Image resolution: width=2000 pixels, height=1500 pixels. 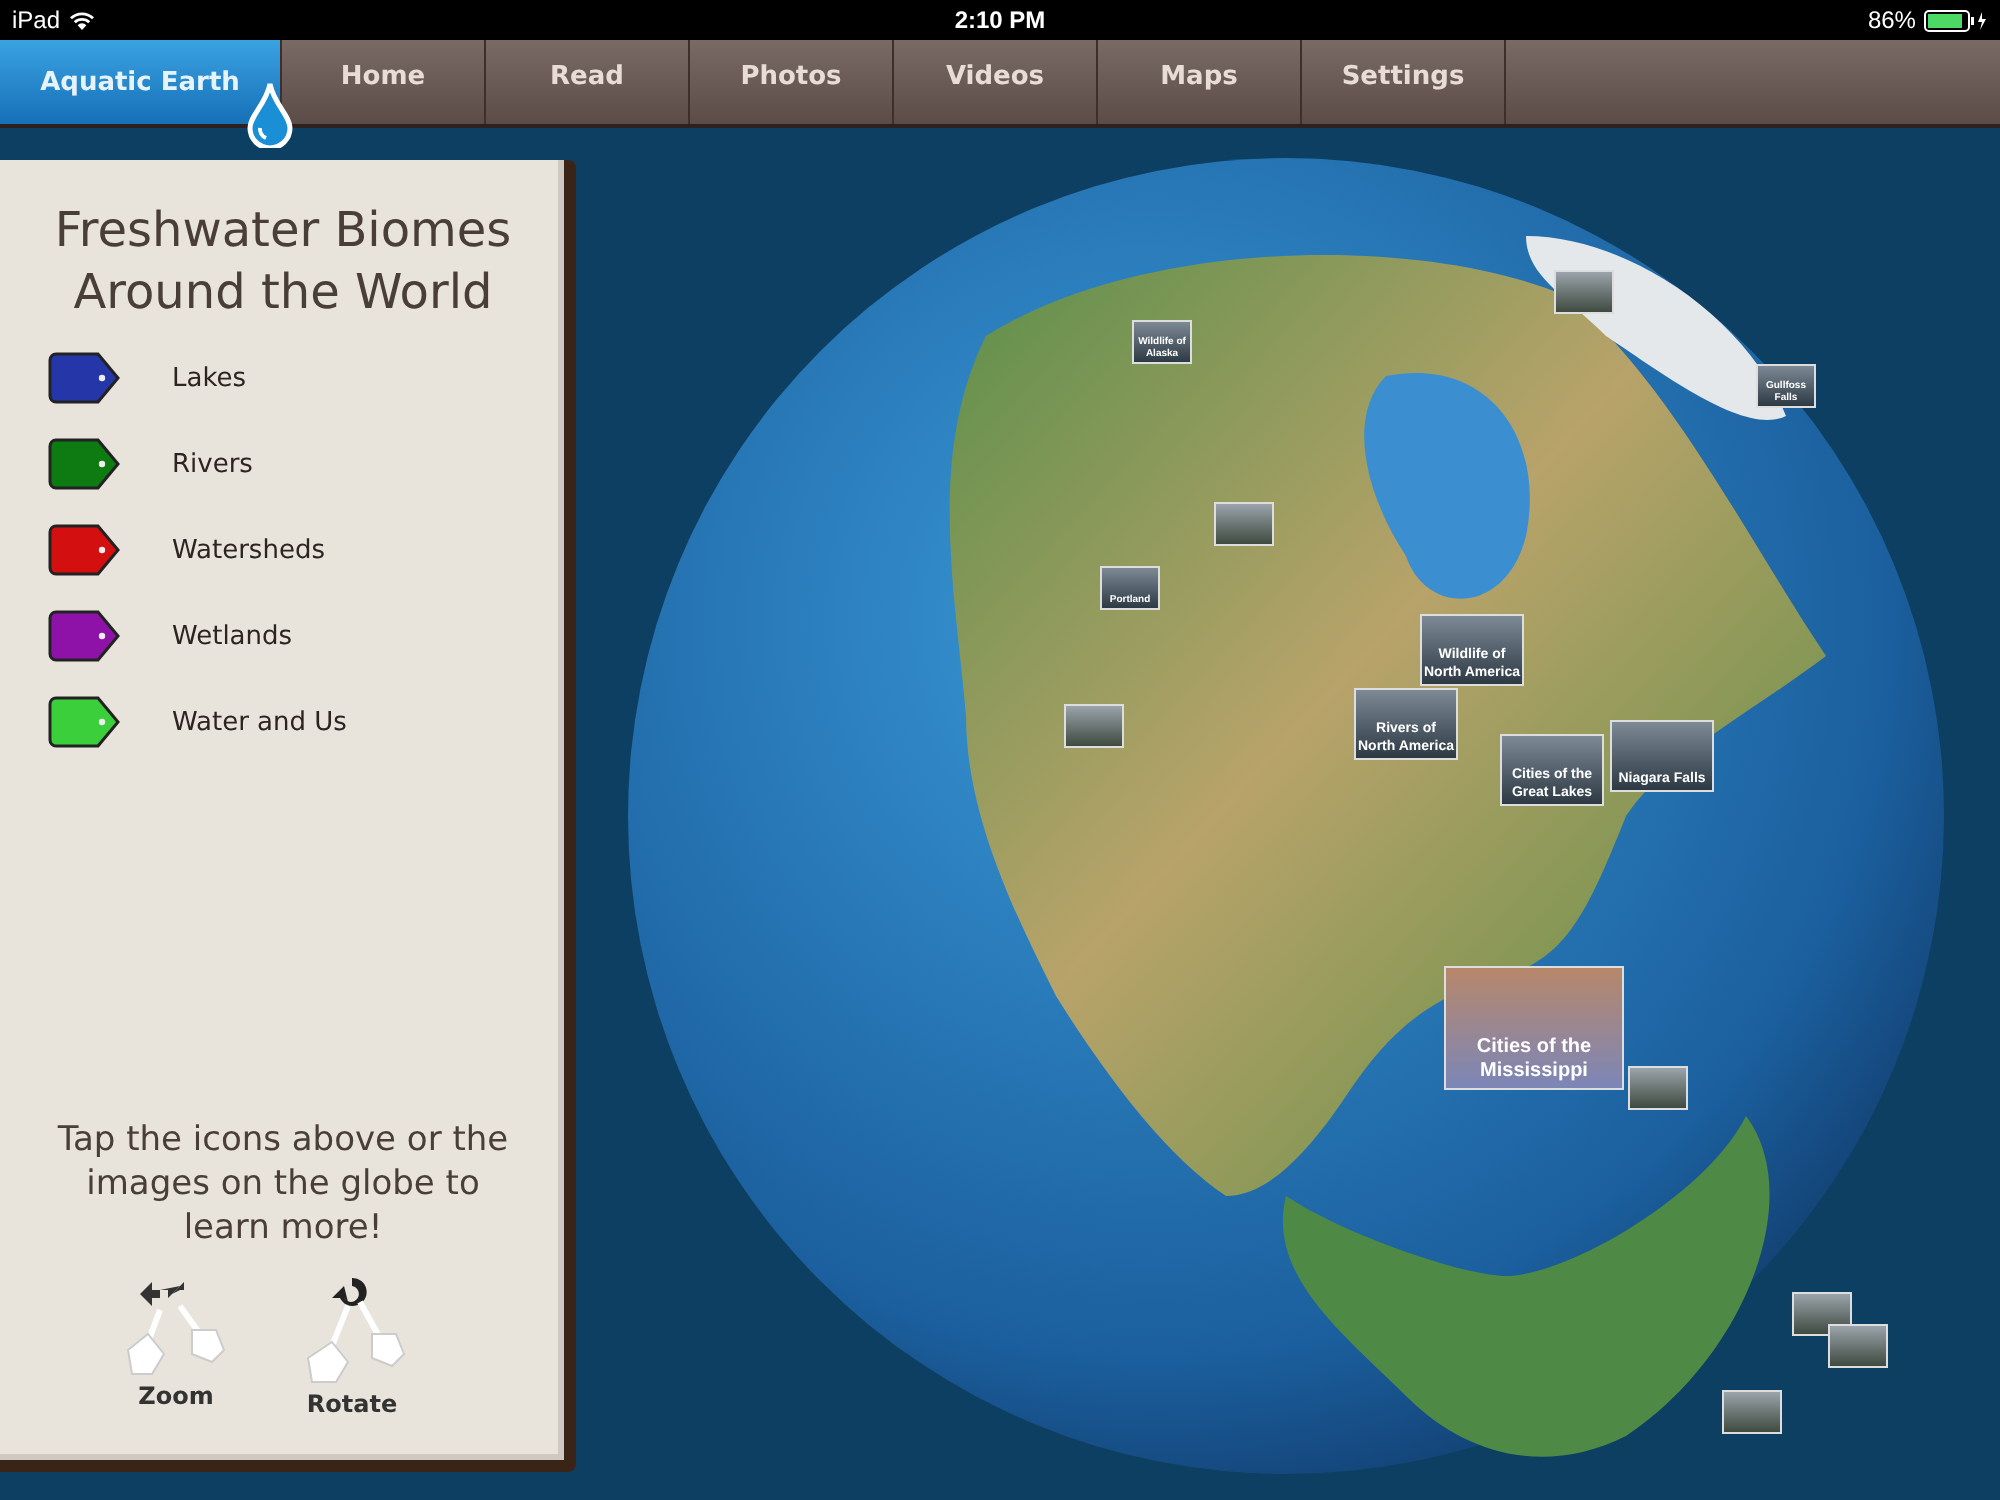 I want to click on legend-label: Water and Us, so click(x=259, y=722).